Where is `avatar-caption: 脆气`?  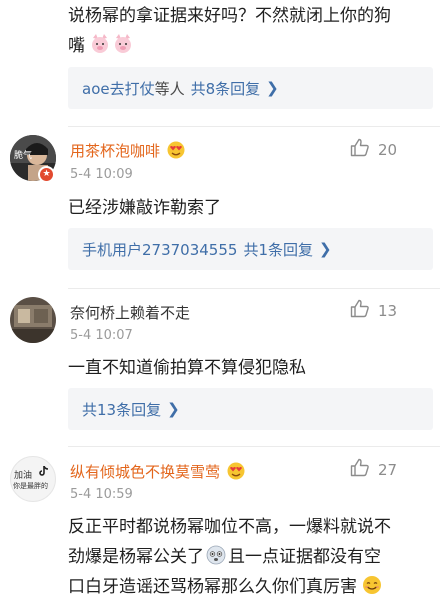 avatar-caption: 脆气 is located at coordinates (23, 156).